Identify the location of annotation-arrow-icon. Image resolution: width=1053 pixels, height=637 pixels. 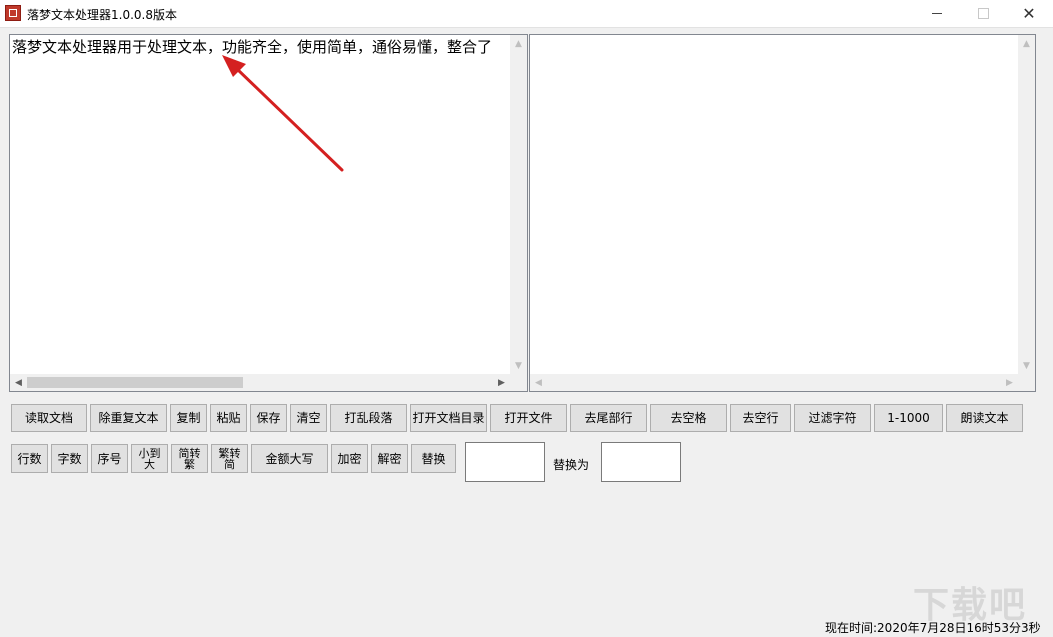
(283, 113).